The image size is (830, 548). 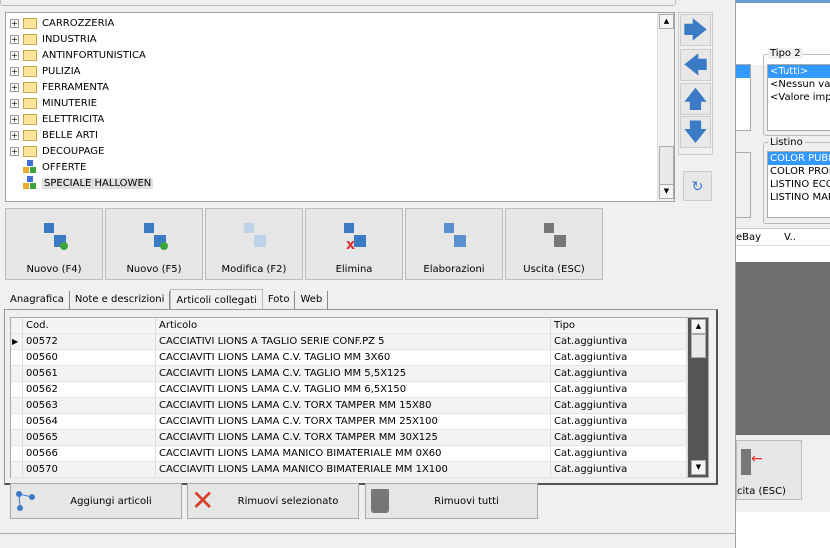 What do you see at coordinates (451, 501) in the screenshot?
I see `remove-all-button: Rimuovi tutti` at bounding box center [451, 501].